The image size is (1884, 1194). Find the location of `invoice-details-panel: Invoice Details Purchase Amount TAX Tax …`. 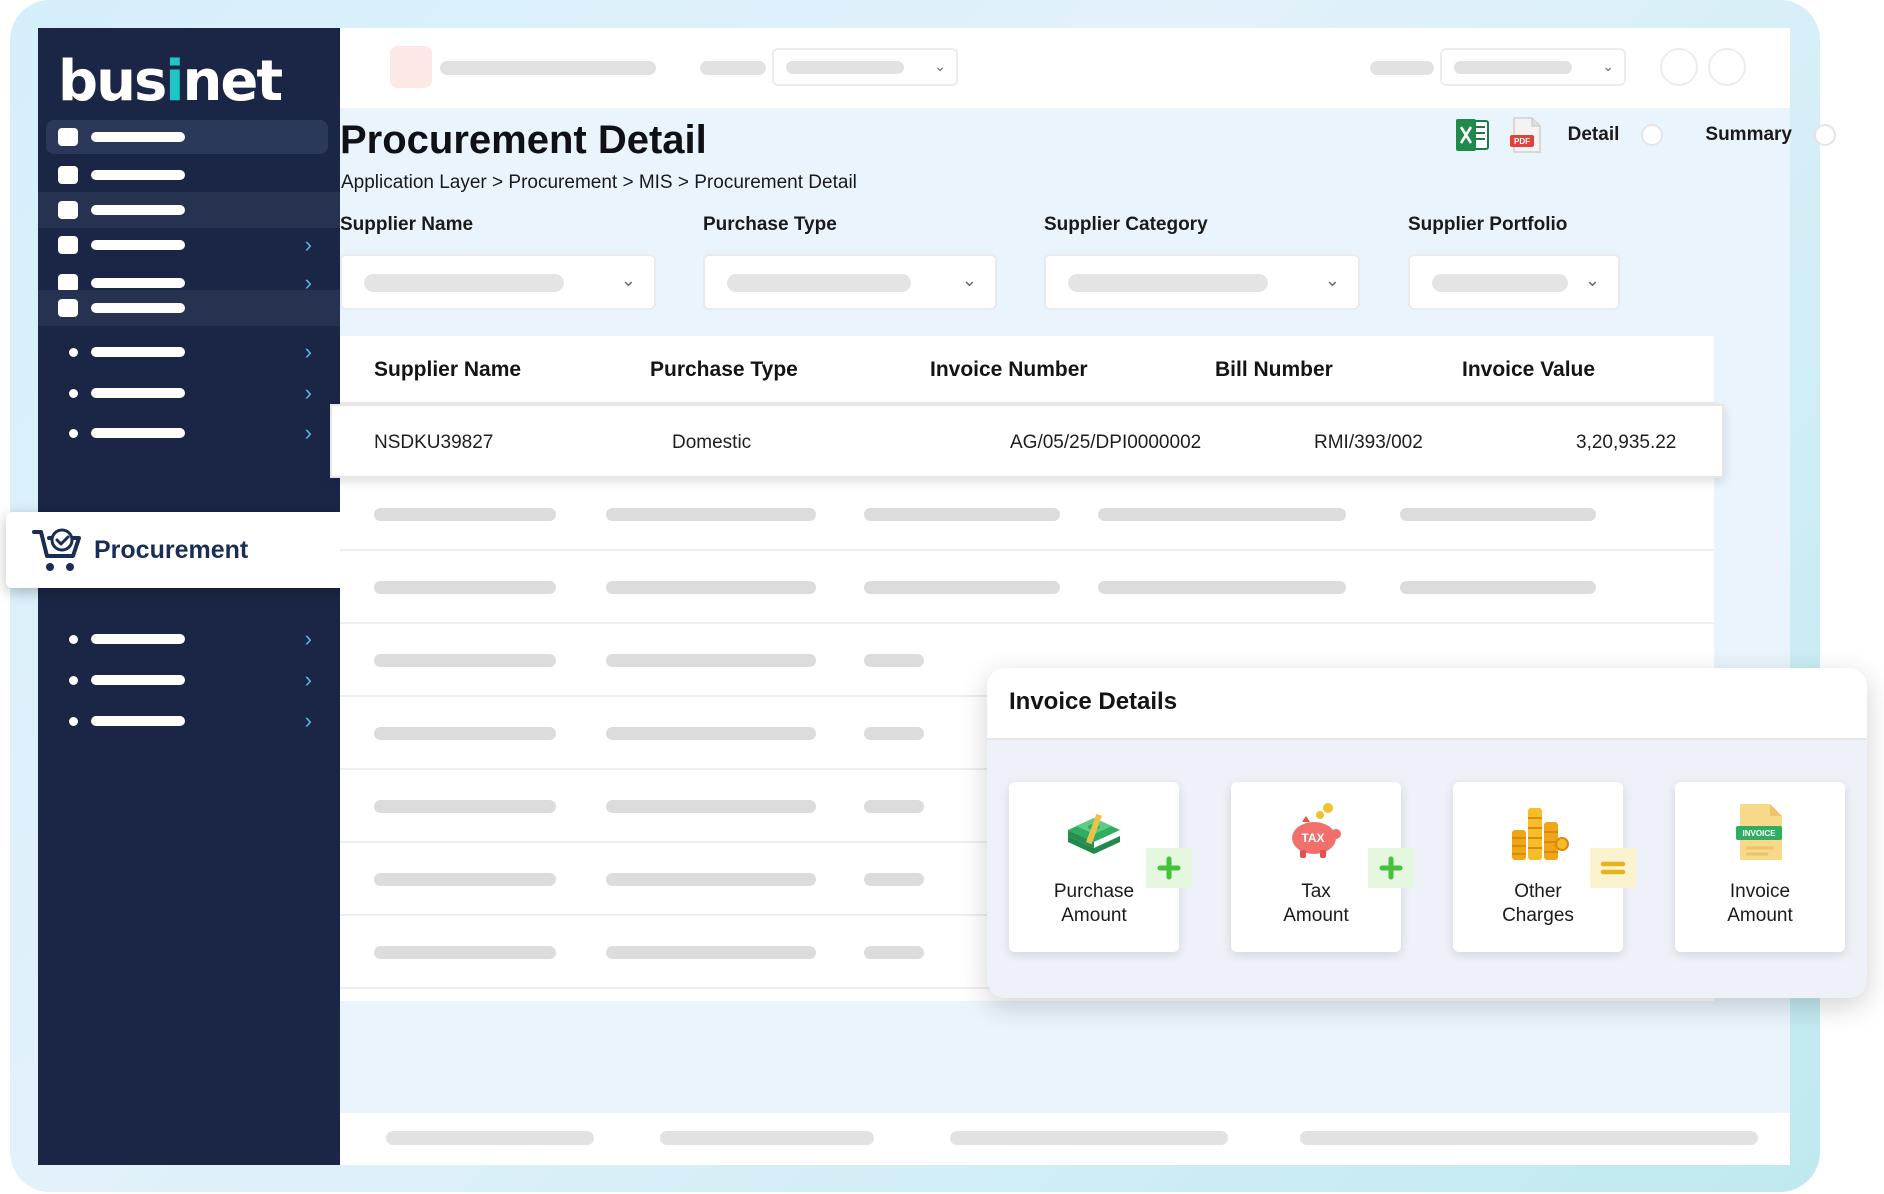

invoice-details-panel: Invoice Details Purchase Amount TAX Tax … is located at coordinates (1427, 833).